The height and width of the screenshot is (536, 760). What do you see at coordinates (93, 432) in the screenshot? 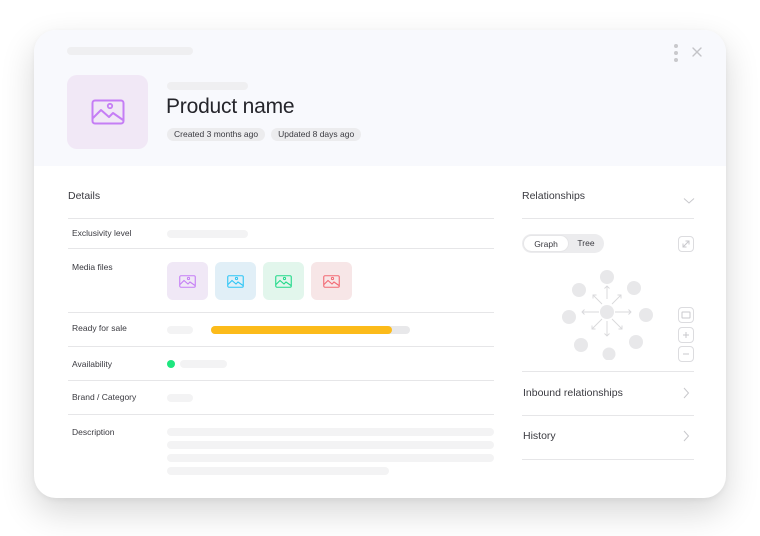
I see `description-label: Description` at bounding box center [93, 432].